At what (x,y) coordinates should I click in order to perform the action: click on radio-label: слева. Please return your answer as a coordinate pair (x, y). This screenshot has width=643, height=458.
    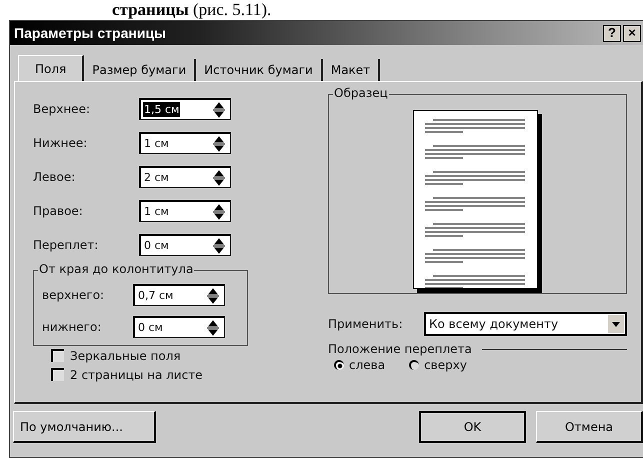
    Looking at the image, I should click on (367, 365).